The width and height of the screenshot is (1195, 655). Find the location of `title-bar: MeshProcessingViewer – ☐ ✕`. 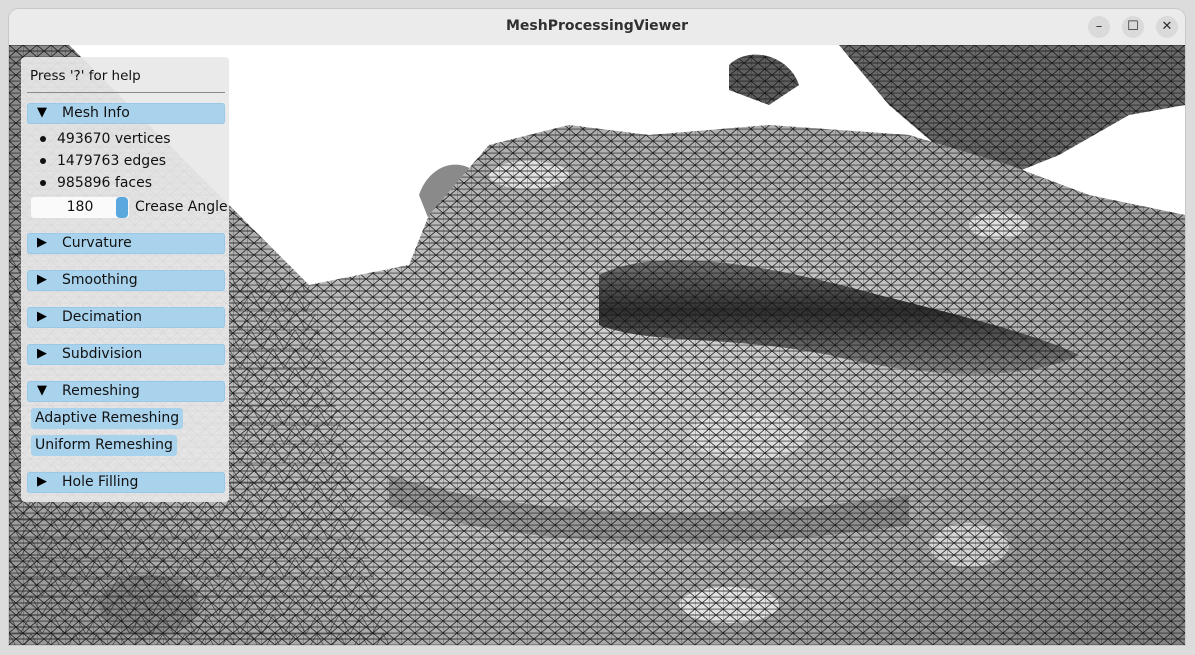

title-bar: MeshProcessingViewer – ☐ ✕ is located at coordinates (597, 27).